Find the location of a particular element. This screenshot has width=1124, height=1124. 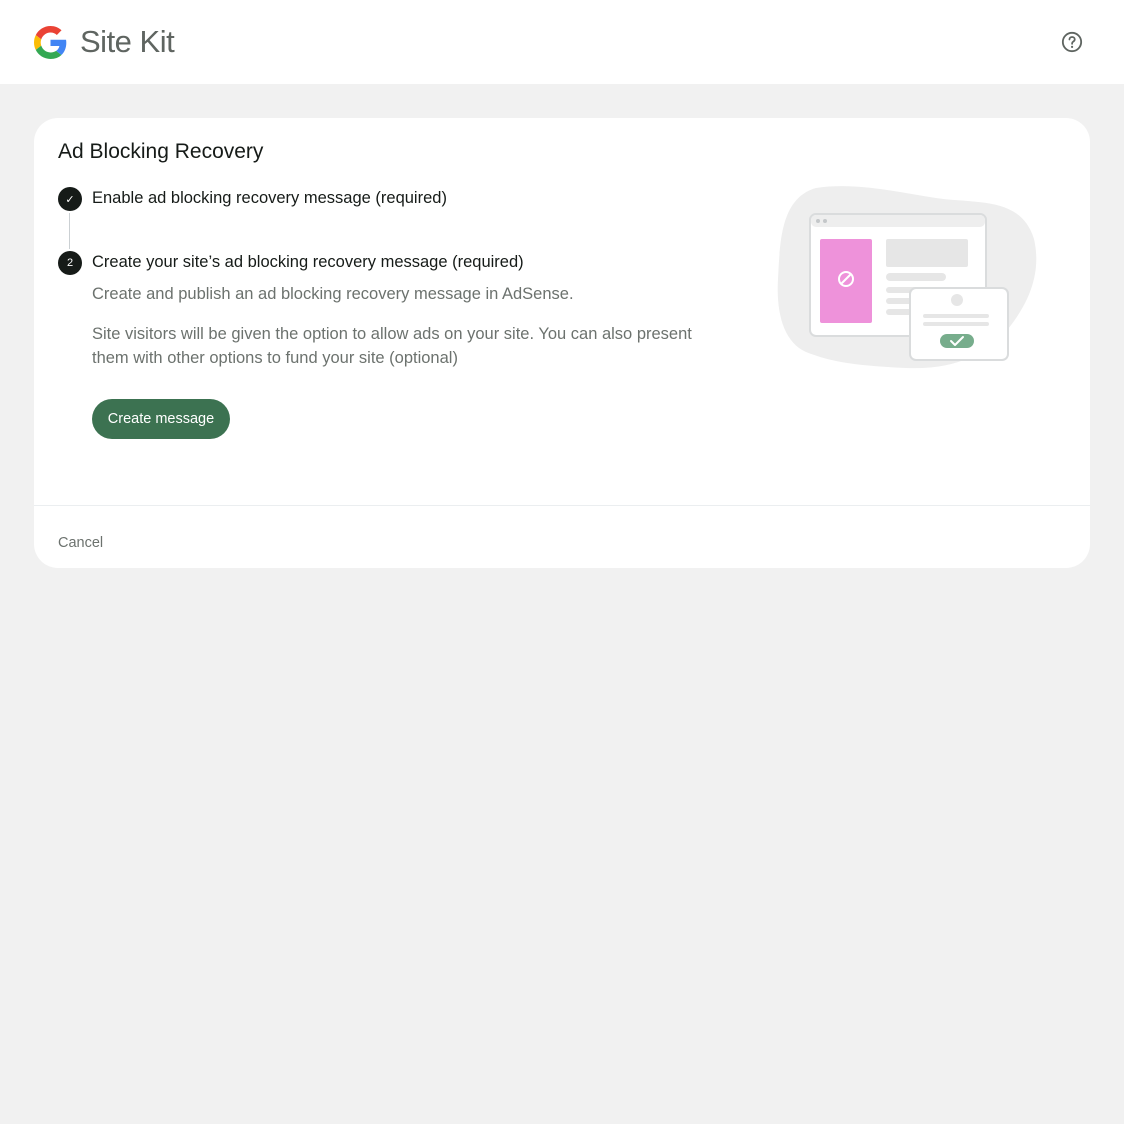

help-circle-icon is located at coordinates (1072, 42).